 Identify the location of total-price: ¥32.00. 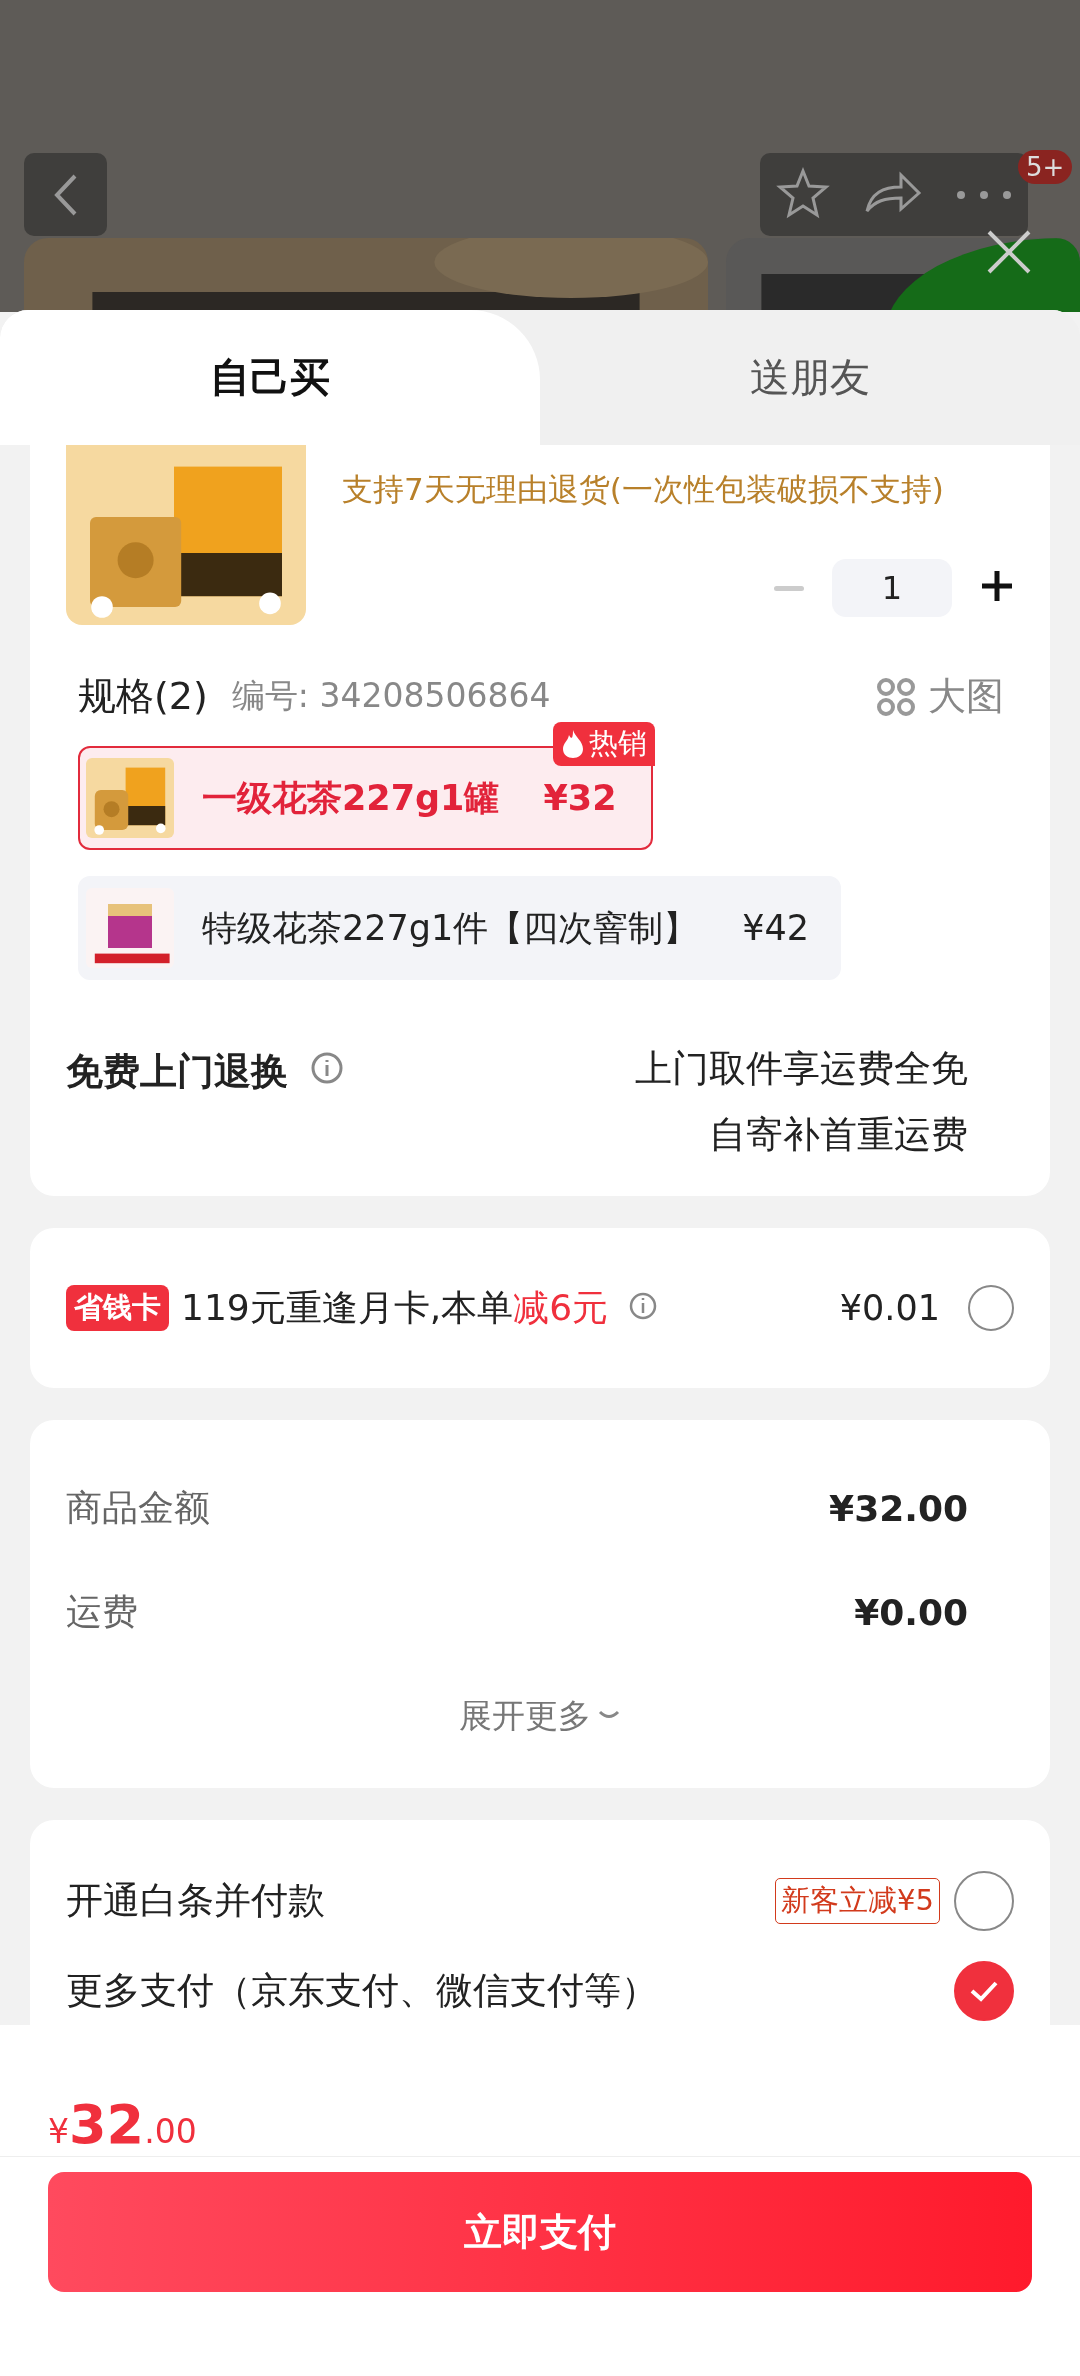
(540, 2091).